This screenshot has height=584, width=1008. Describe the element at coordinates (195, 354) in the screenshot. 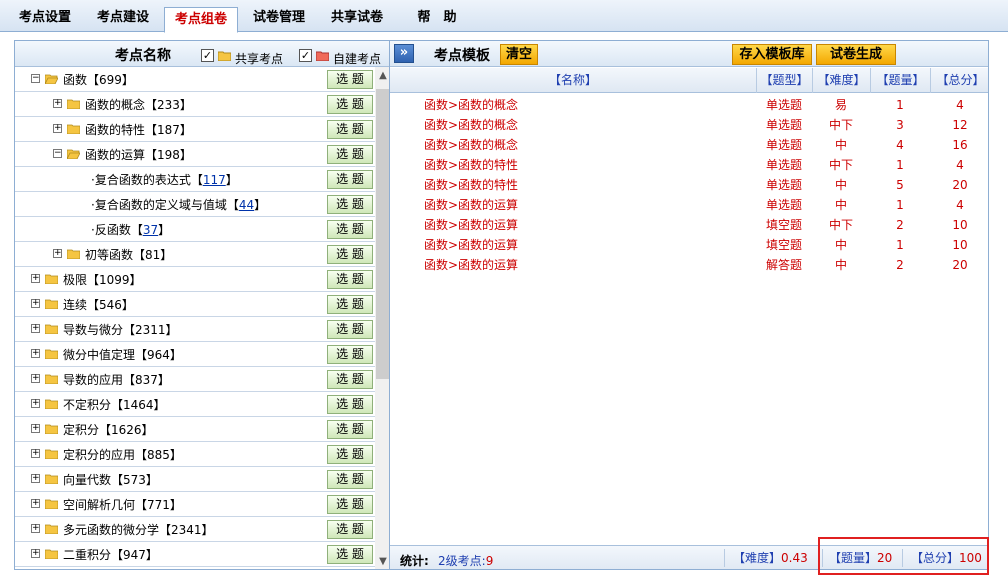

I see `tree-row: + 微分中值定理【964】 选 题` at that location.